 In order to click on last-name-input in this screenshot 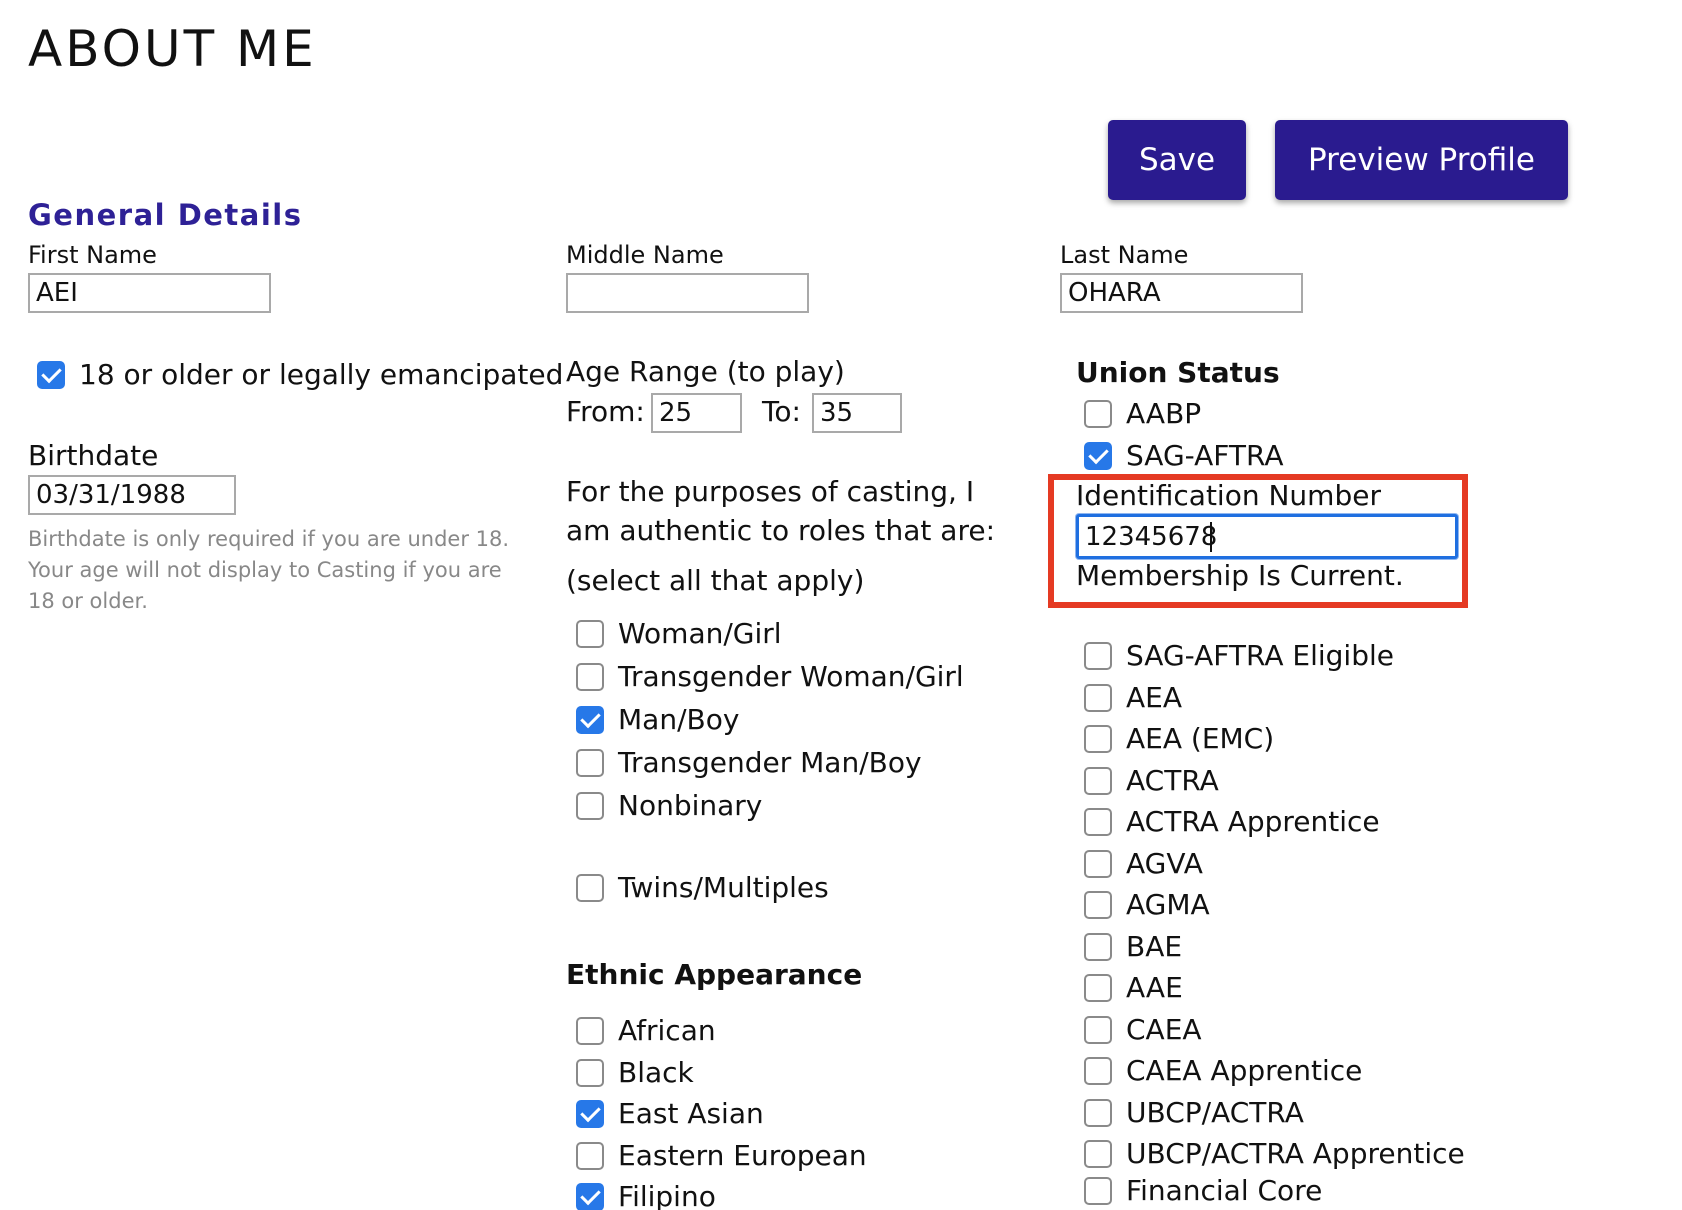, I will do `click(1181, 293)`.